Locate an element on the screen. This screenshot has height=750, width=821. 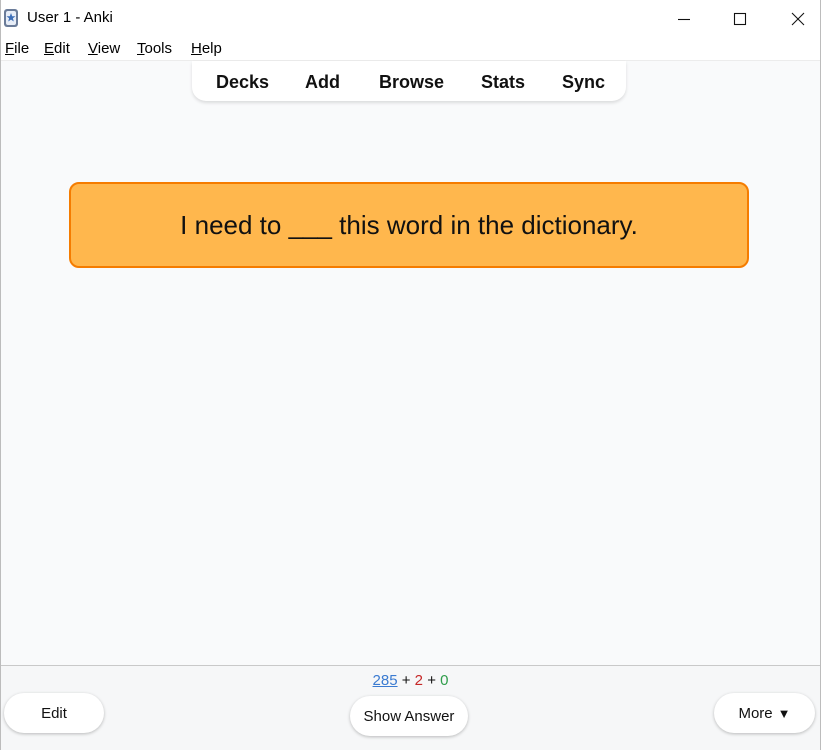
toolbar-sync-link: Sync is located at coordinates (583, 82).